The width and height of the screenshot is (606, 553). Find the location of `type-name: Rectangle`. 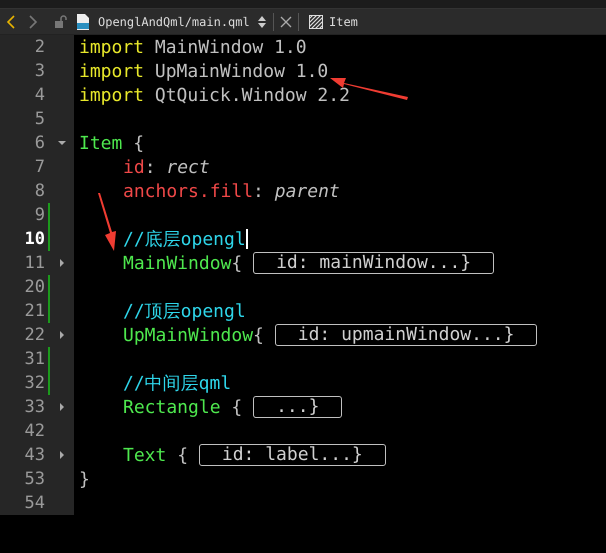

type-name: Rectangle is located at coordinates (172, 407).